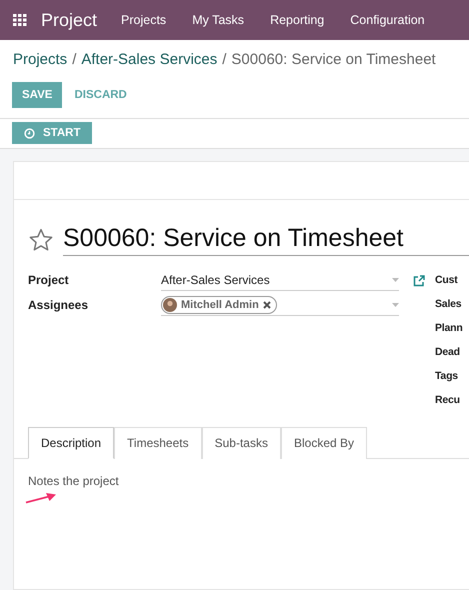 This screenshot has width=469, height=590. What do you see at coordinates (41, 498) in the screenshot?
I see `annotation-arrow` at bounding box center [41, 498].